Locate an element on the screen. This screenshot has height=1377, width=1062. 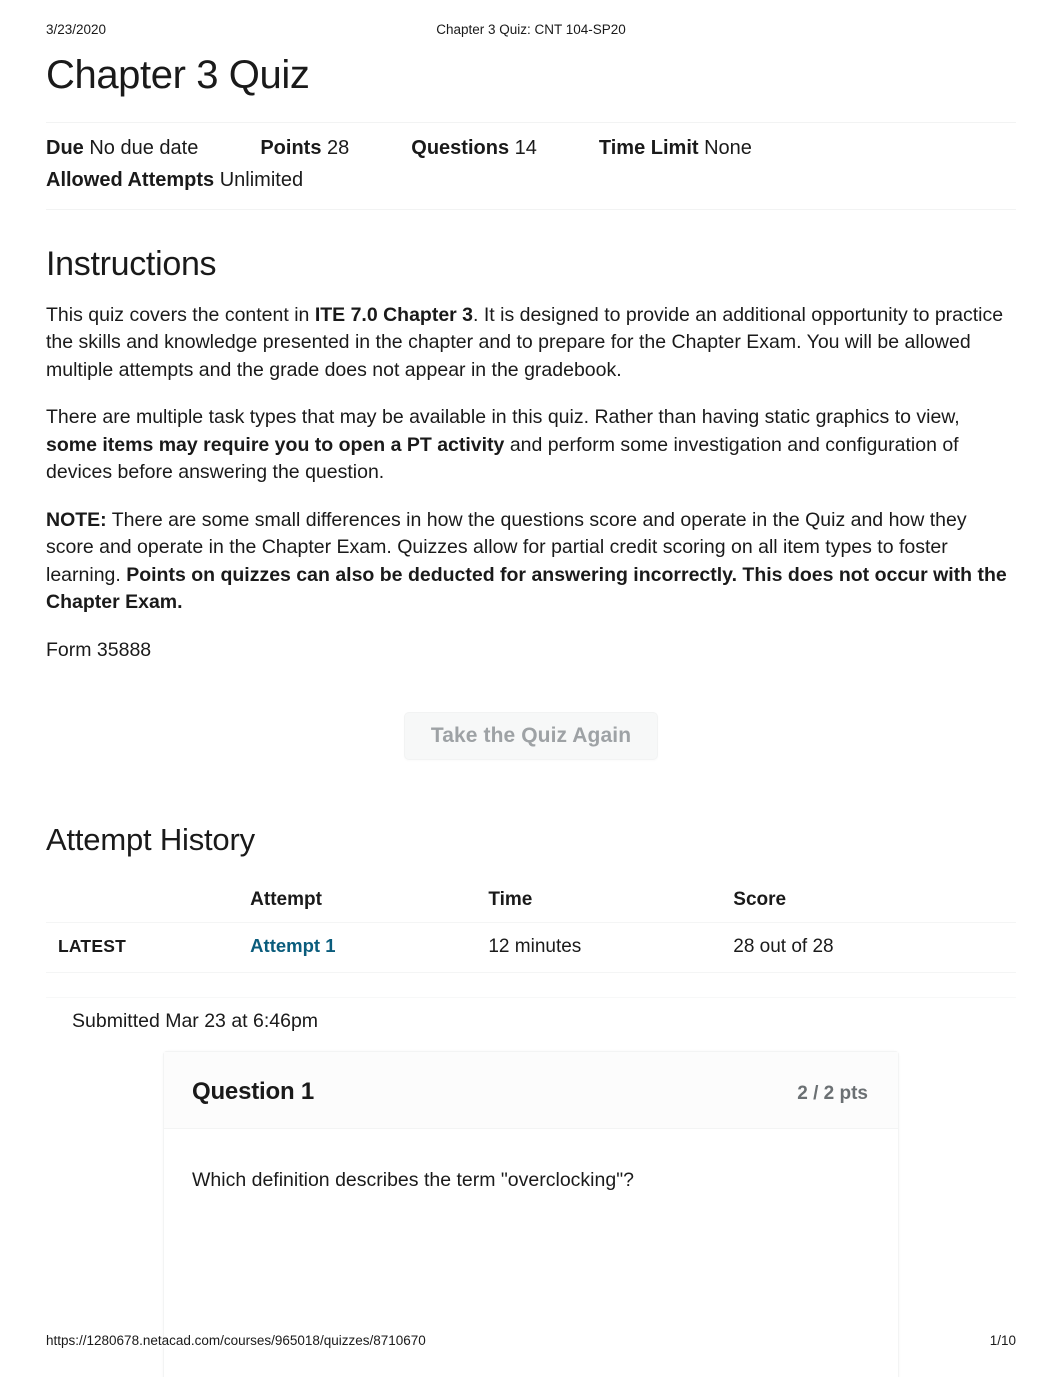
row-latest-flag-cell: LATEST is located at coordinates (148, 947).